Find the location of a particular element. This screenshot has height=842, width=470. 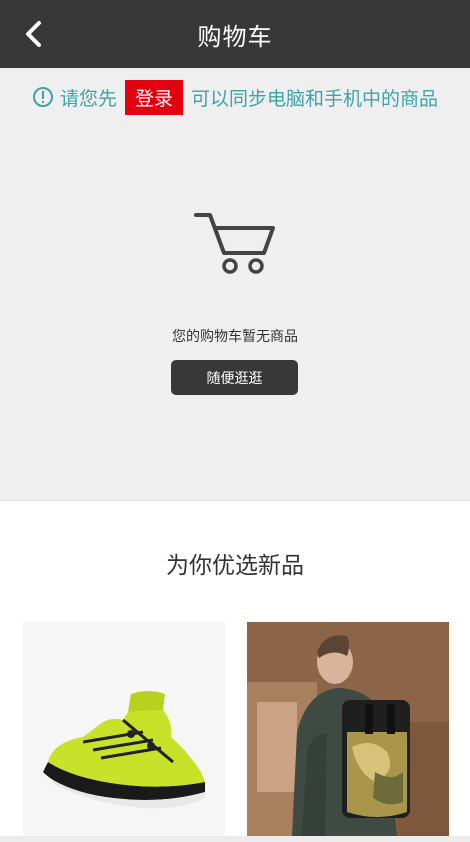

page-title: 购物车 is located at coordinates (235, 36).